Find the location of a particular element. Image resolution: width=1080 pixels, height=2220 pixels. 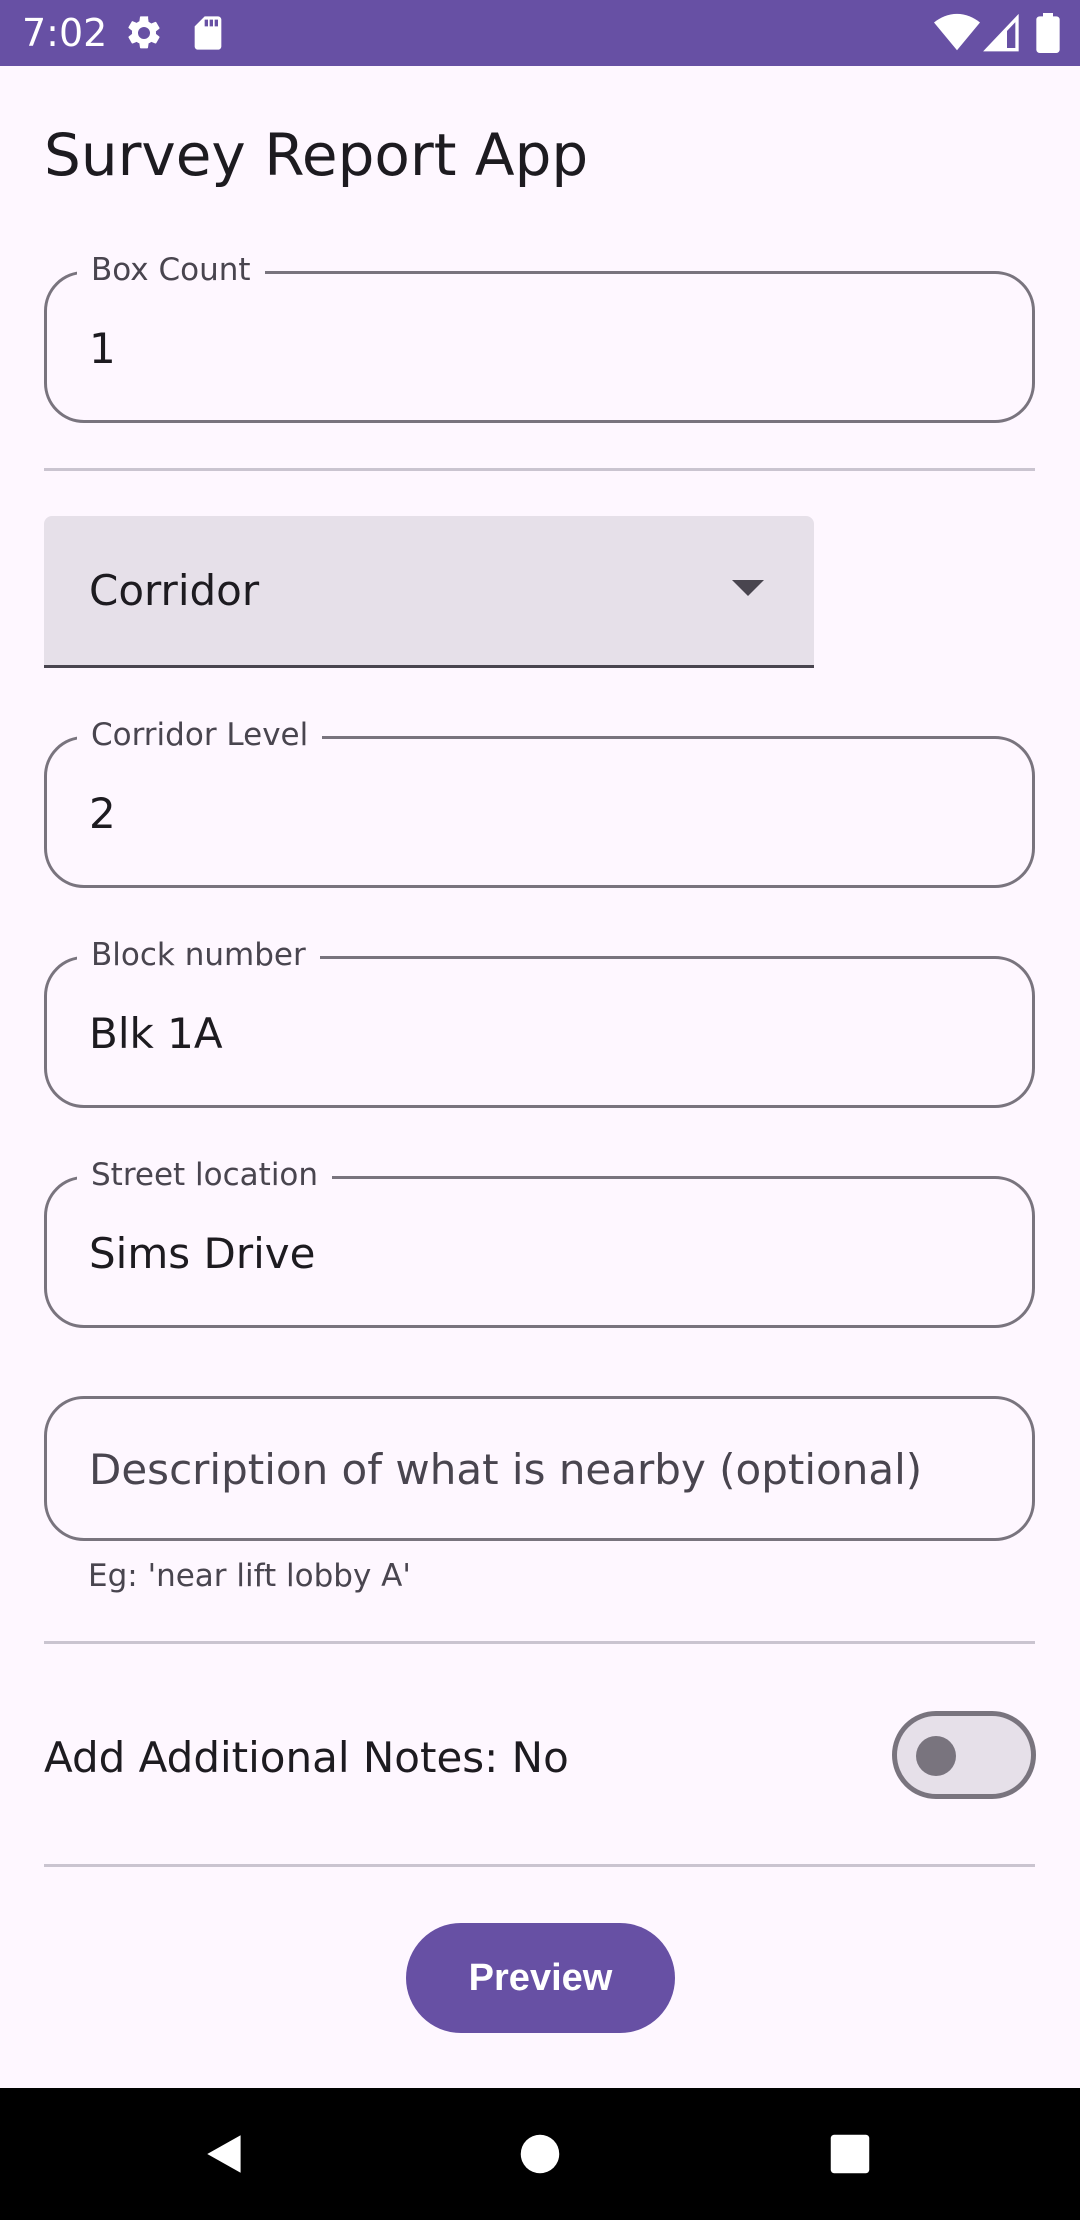

preview-button: Preview is located at coordinates (540, 1978).